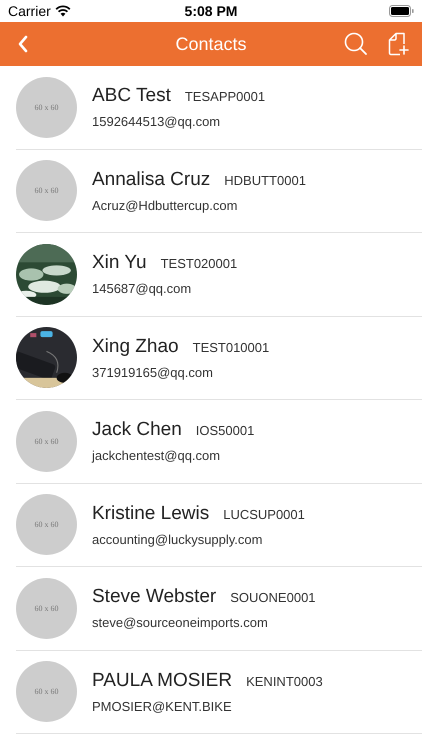 The height and width of the screenshot is (750, 422). I want to click on contact-name: Steve Webster, so click(154, 597).